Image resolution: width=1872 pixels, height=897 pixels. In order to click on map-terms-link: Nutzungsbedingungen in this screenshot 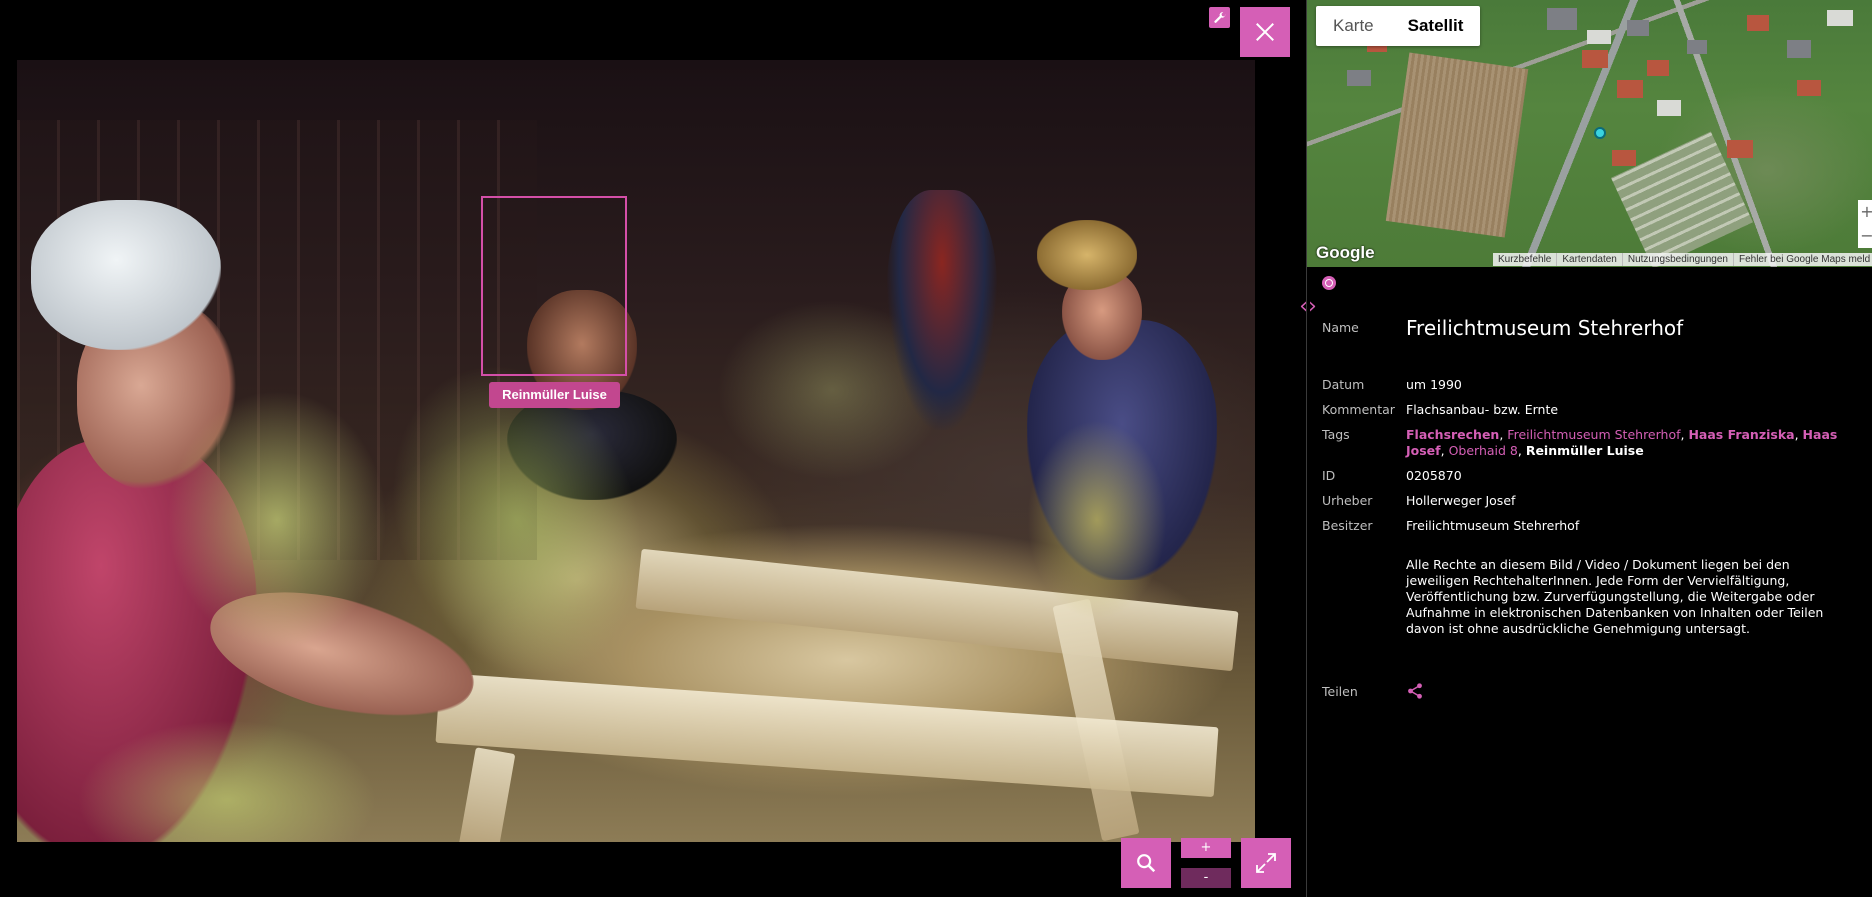, I will do `click(1677, 259)`.